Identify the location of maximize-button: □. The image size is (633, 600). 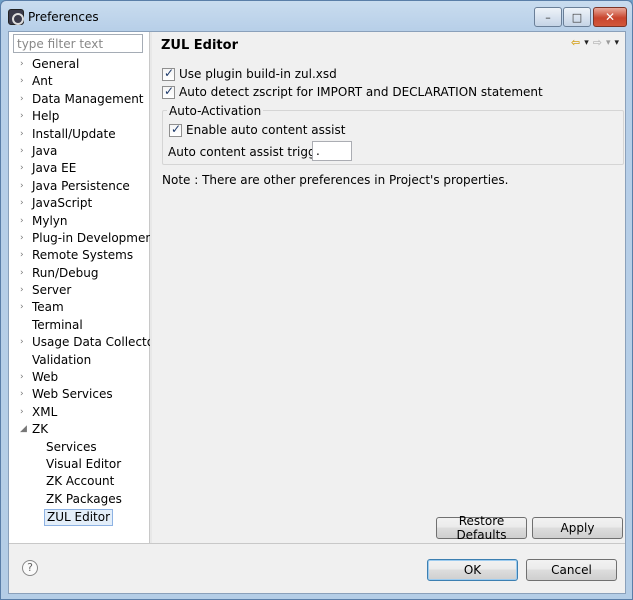
(577, 17).